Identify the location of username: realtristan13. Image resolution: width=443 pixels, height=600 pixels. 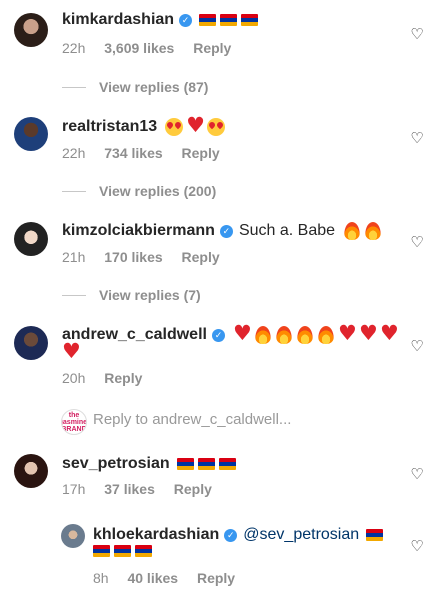
(109, 127).